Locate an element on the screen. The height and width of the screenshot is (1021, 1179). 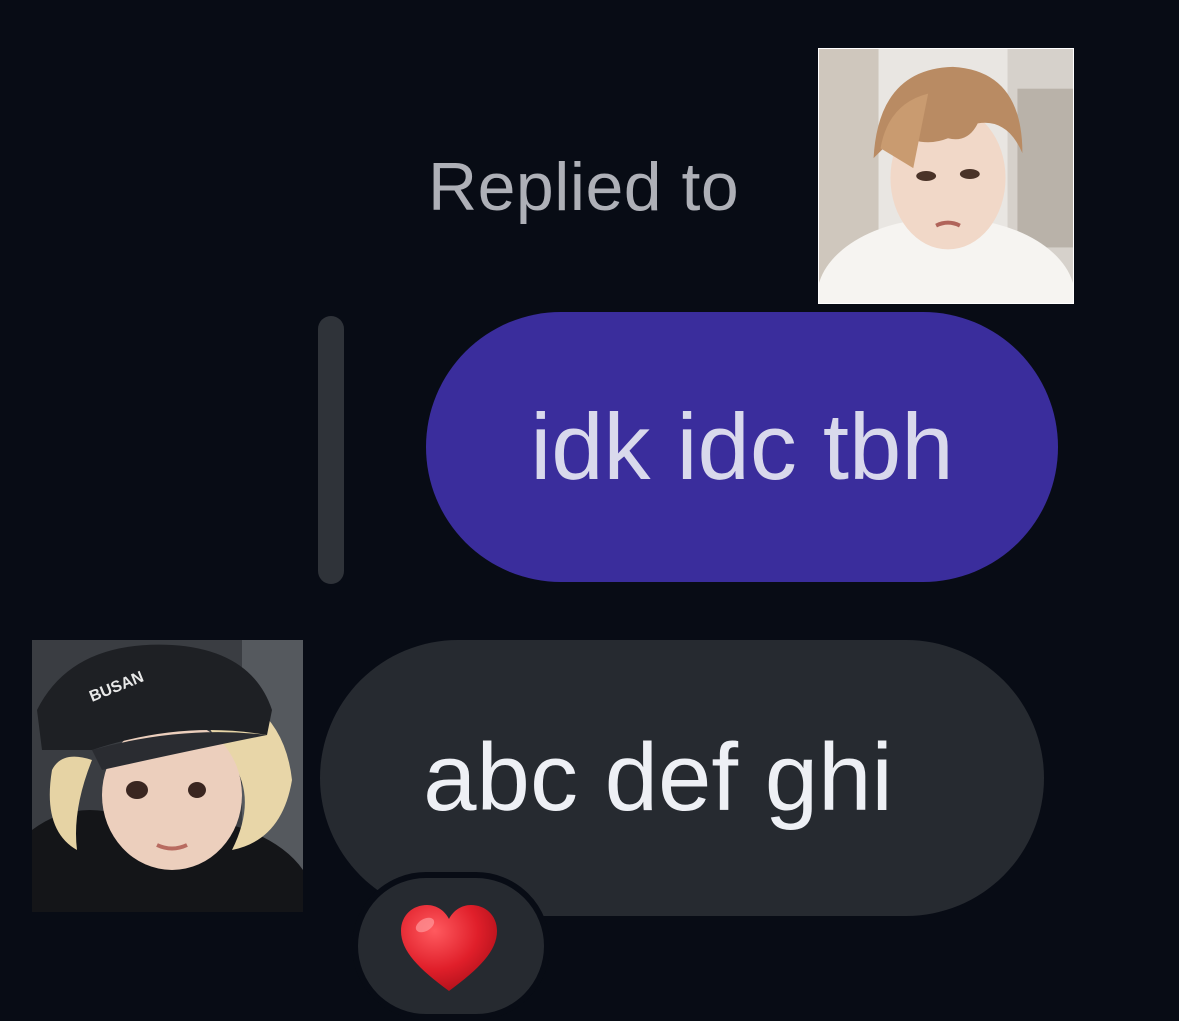
heart-icon is located at coordinates (449, 948).